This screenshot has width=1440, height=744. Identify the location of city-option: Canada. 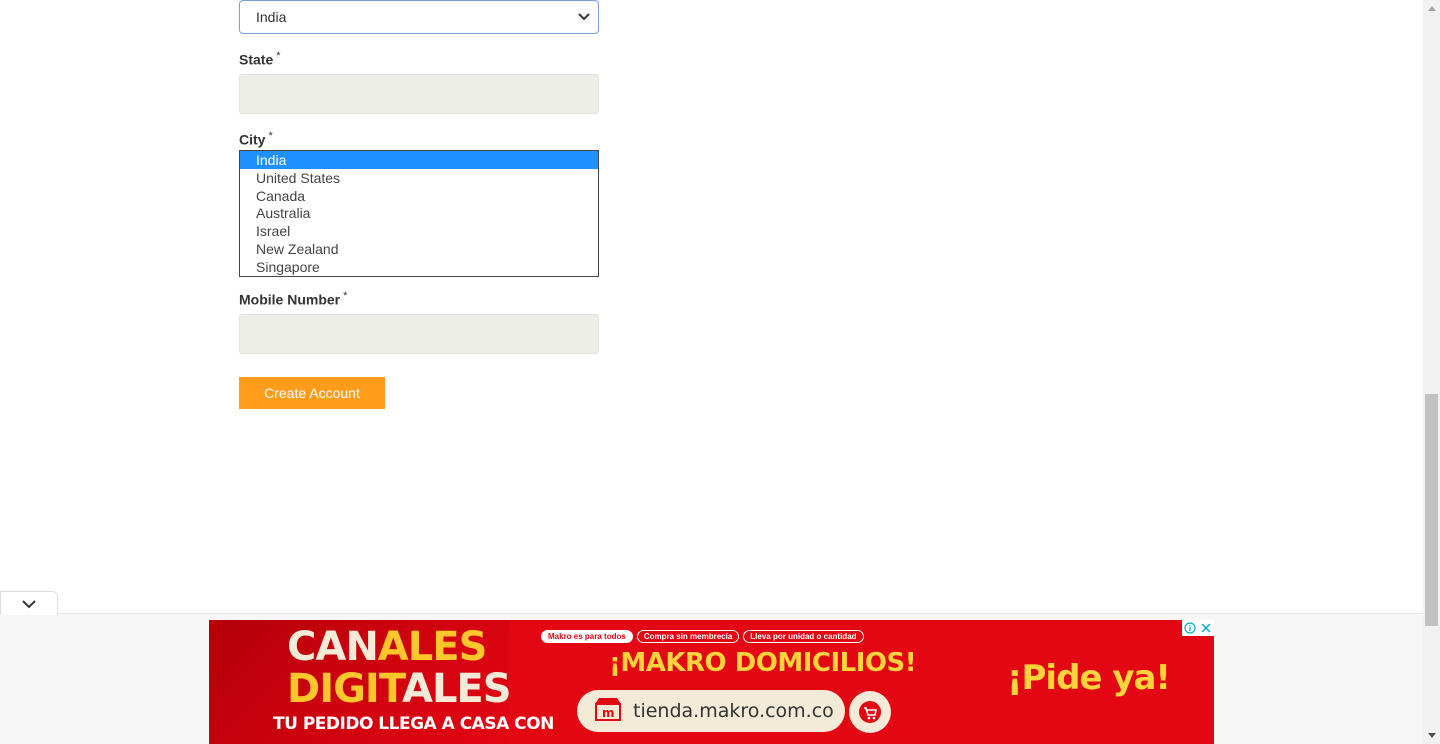
(419, 196).